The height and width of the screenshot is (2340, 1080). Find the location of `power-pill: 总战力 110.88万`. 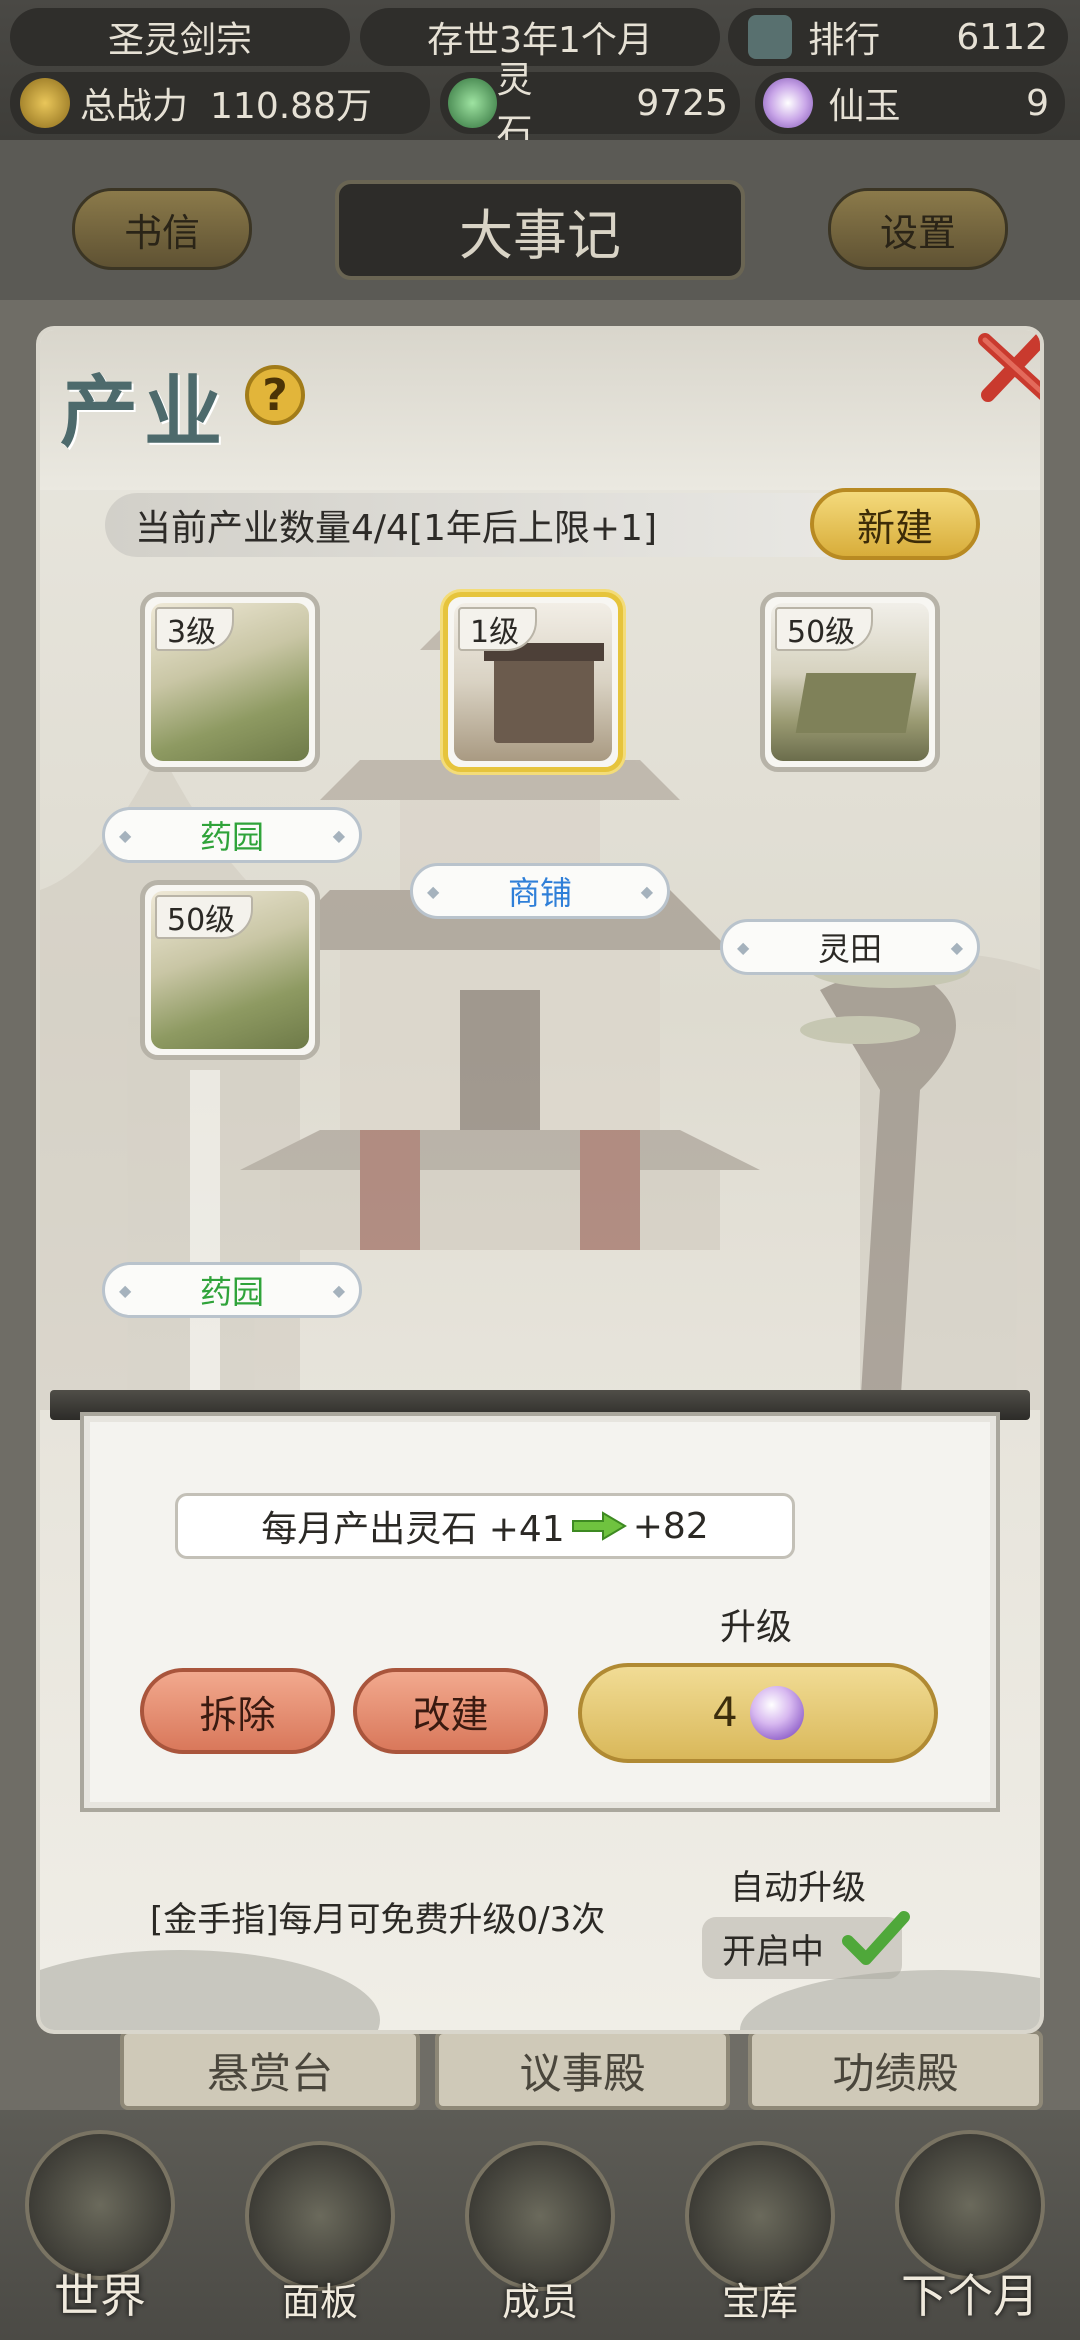

power-pill: 总战力 110.88万 is located at coordinates (220, 103).